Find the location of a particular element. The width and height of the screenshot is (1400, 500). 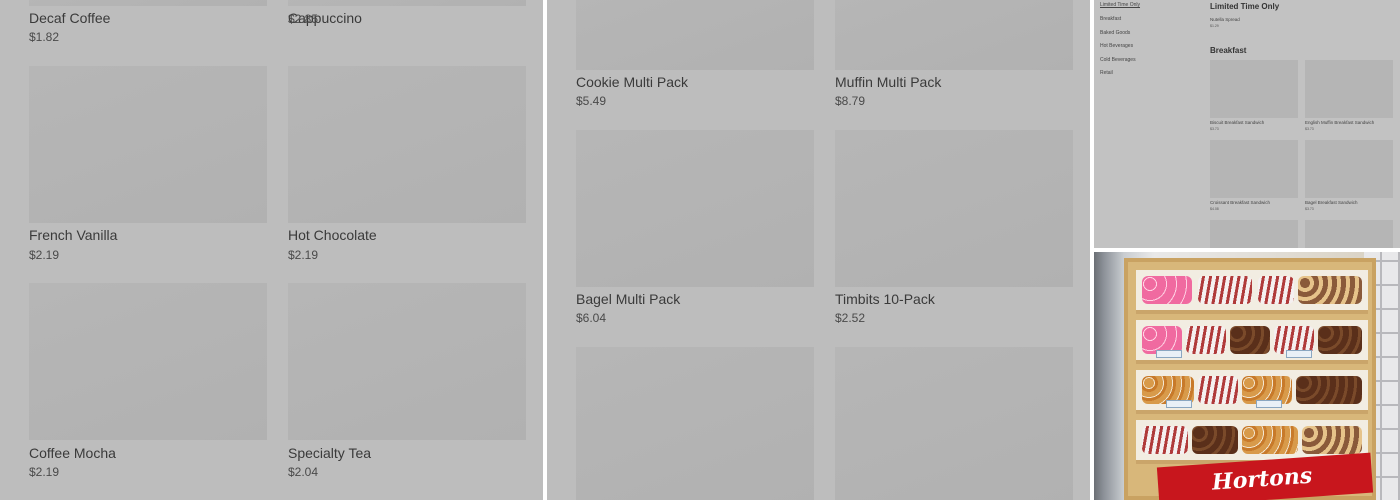

item-price: $2.04 is located at coordinates (303, 472).